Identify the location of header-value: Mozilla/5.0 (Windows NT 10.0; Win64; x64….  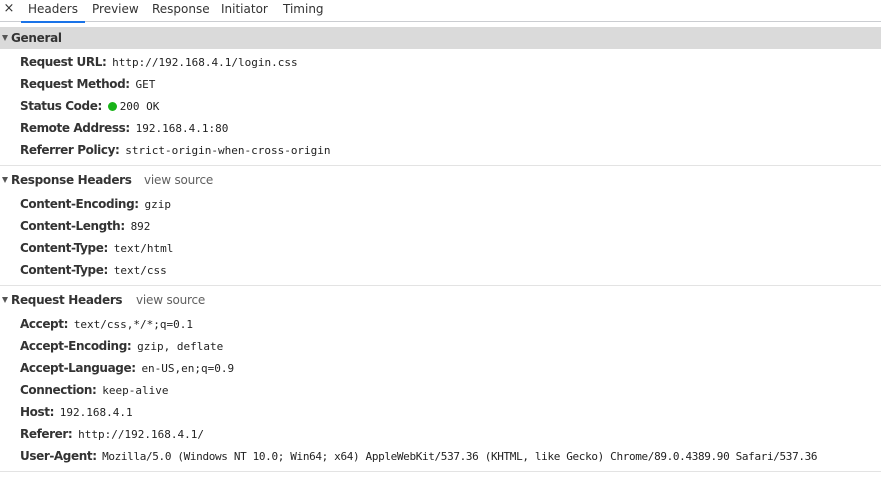
(460, 456).